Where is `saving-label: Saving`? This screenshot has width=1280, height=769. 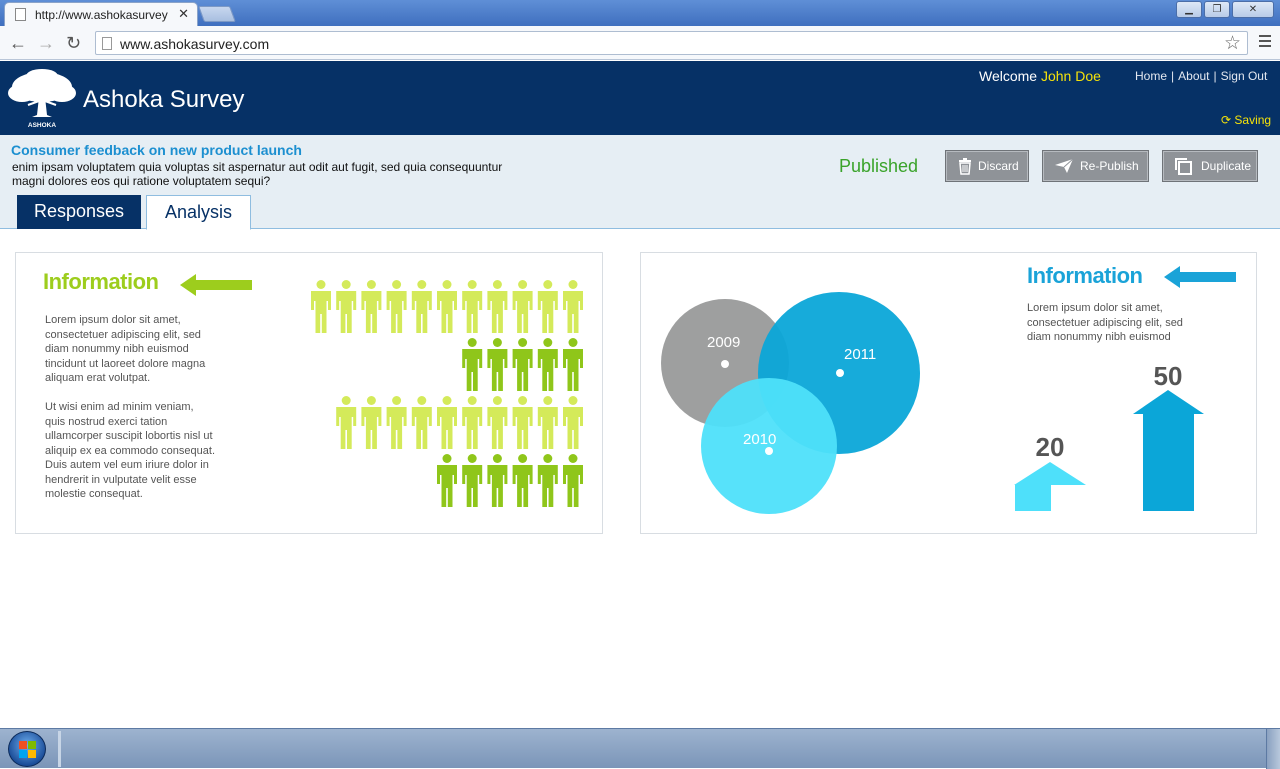
saving-label: Saving is located at coordinates (1253, 120).